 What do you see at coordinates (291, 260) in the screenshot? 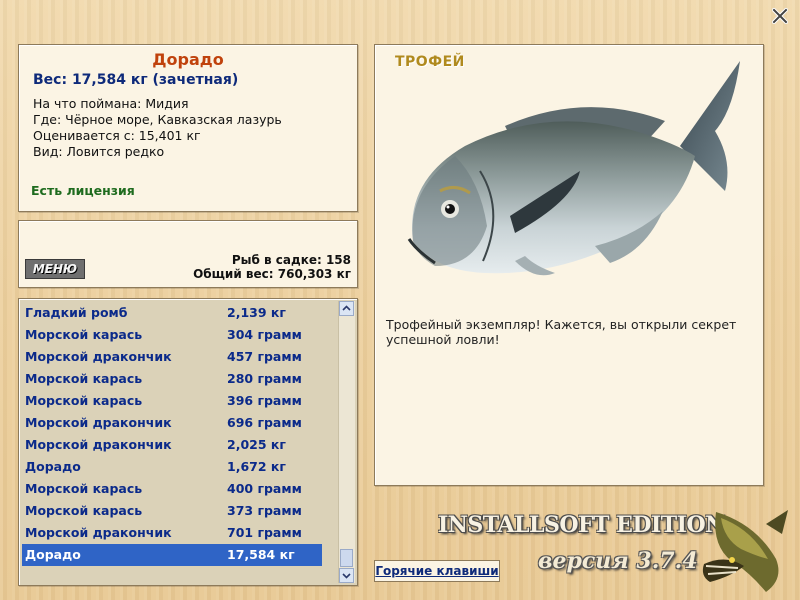
I see `fish-count: Рыб в садке: 158` at bounding box center [291, 260].